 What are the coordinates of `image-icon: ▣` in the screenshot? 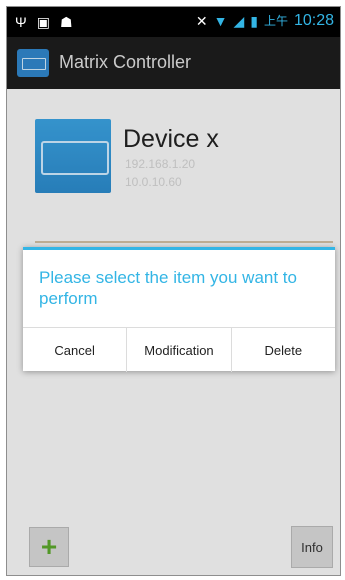 It's located at (43, 22).